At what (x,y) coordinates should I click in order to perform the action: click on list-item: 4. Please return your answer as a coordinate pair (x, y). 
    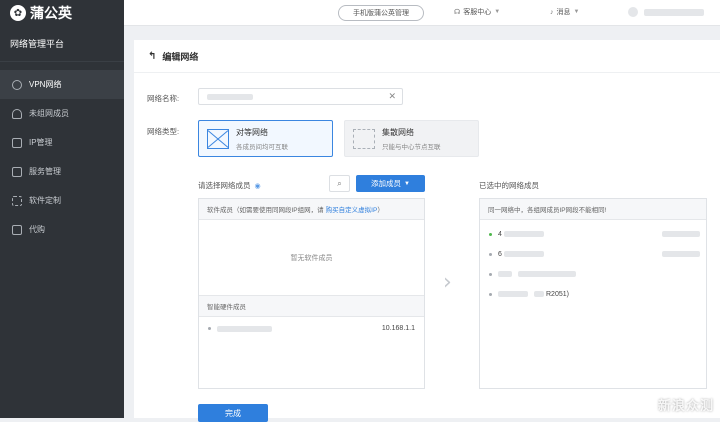
    Looking at the image, I should click on (593, 234).